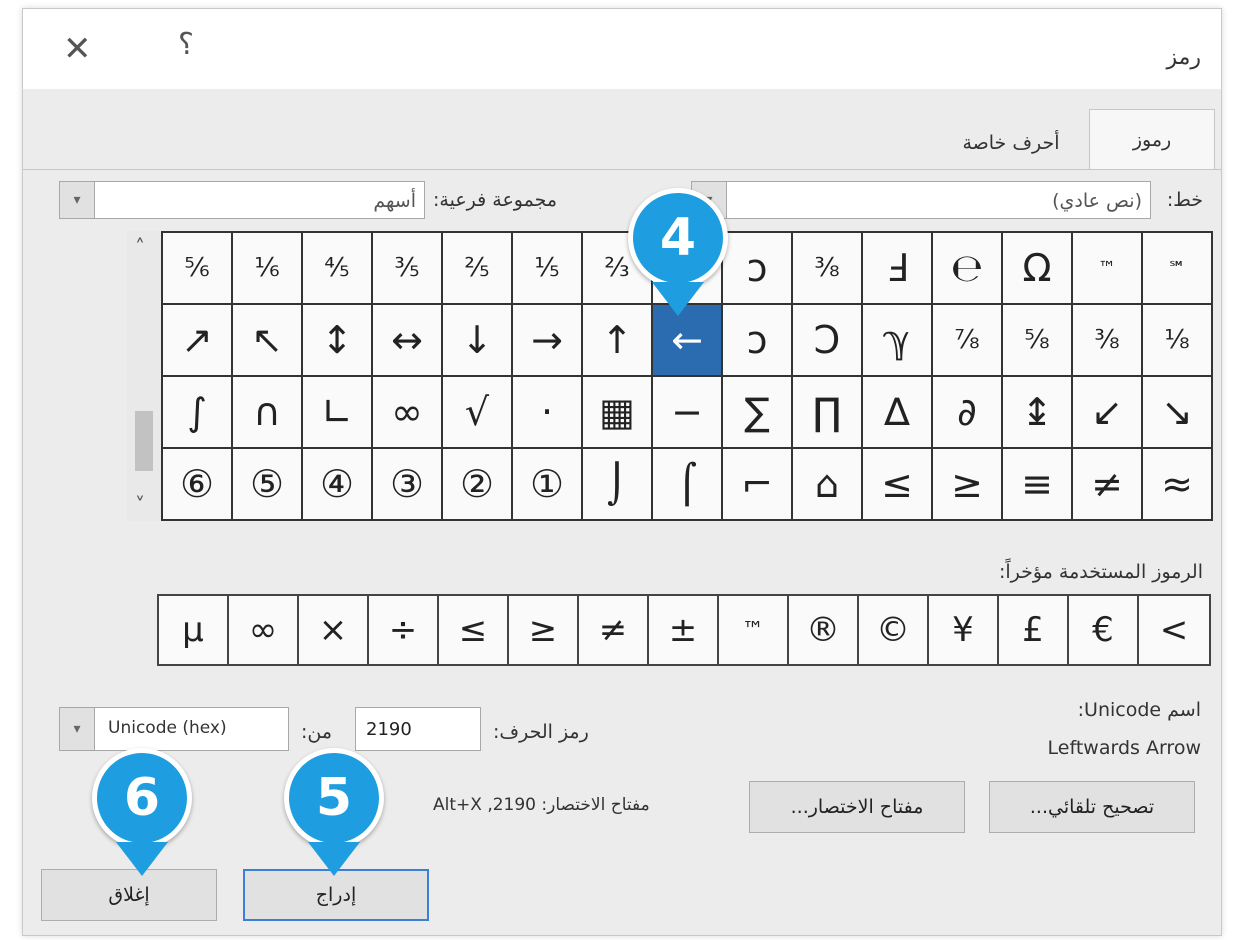 This screenshot has width=1234, height=940. Describe the element at coordinates (618, 485) in the screenshot. I see `symbol-cell: ⌡` at that location.